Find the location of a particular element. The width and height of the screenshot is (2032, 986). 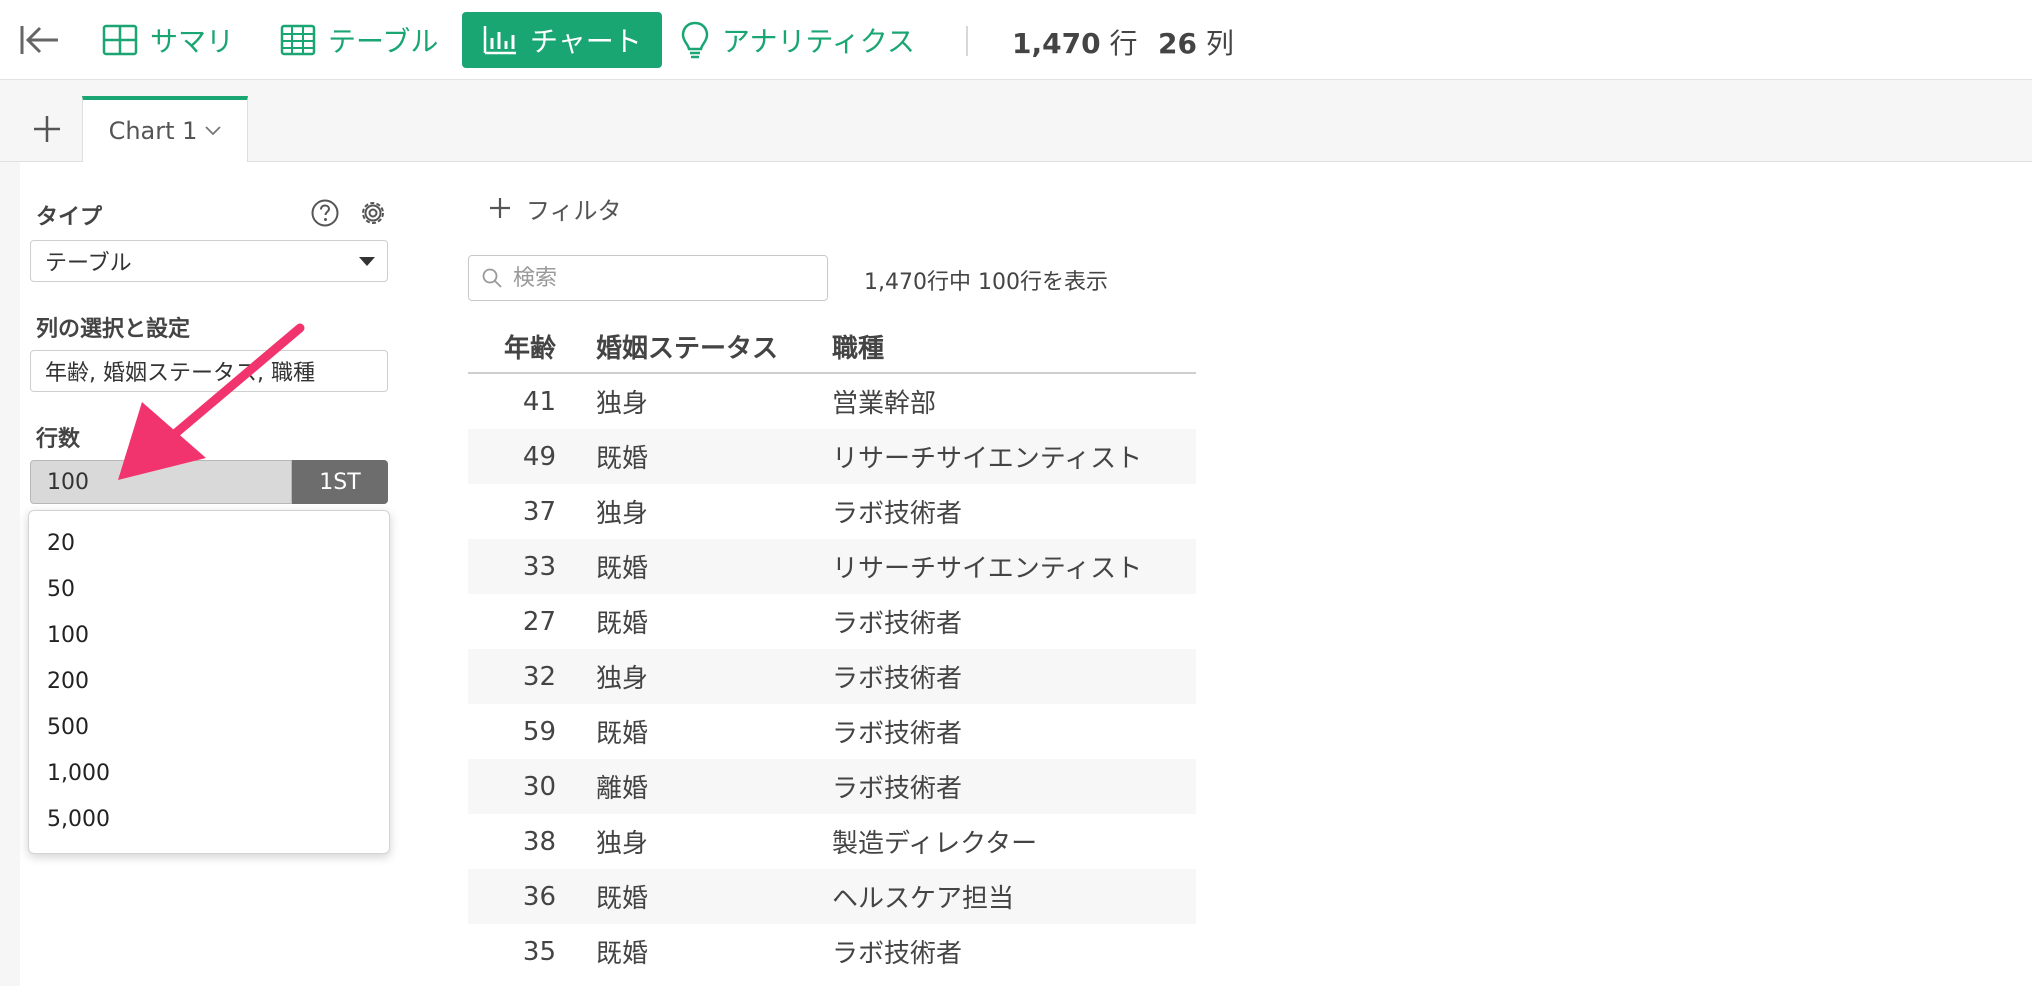

first-rows-label: 1ST is located at coordinates (340, 482).